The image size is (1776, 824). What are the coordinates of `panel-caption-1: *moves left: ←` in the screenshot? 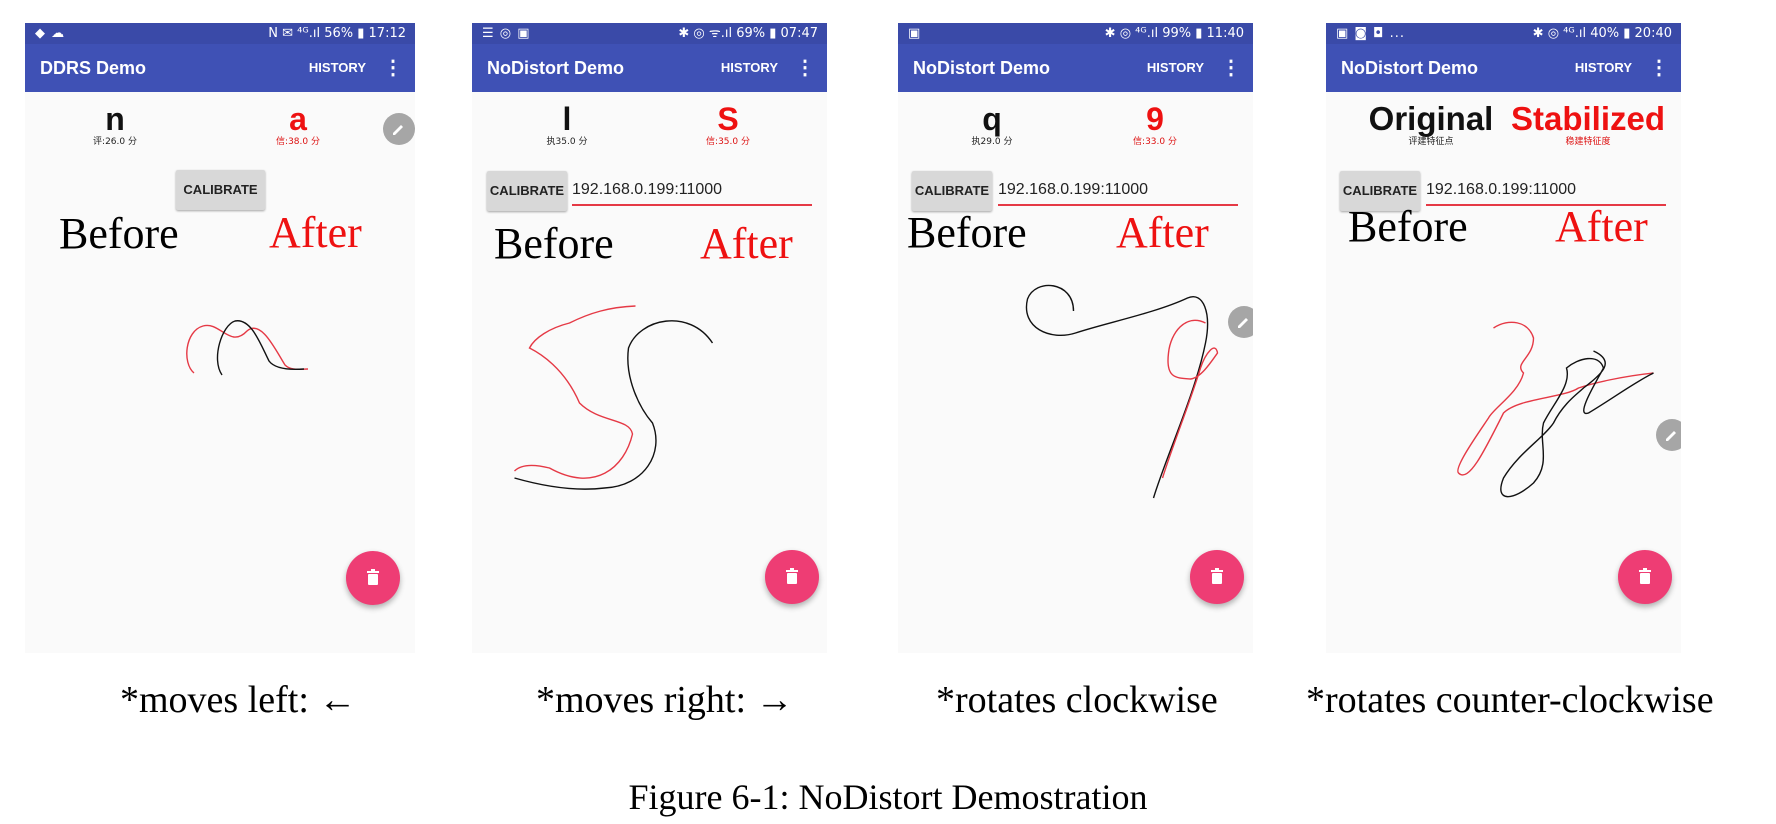 It's located at (238, 700).